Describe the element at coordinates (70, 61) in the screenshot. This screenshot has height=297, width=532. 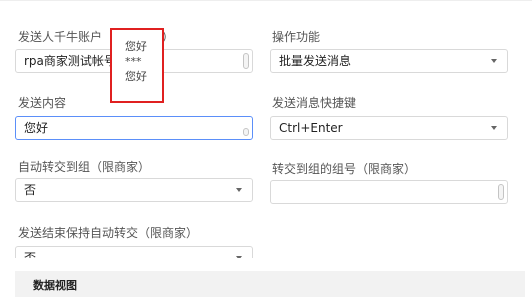
I see `sender-account-value: rpa商家测试帐号` at that location.